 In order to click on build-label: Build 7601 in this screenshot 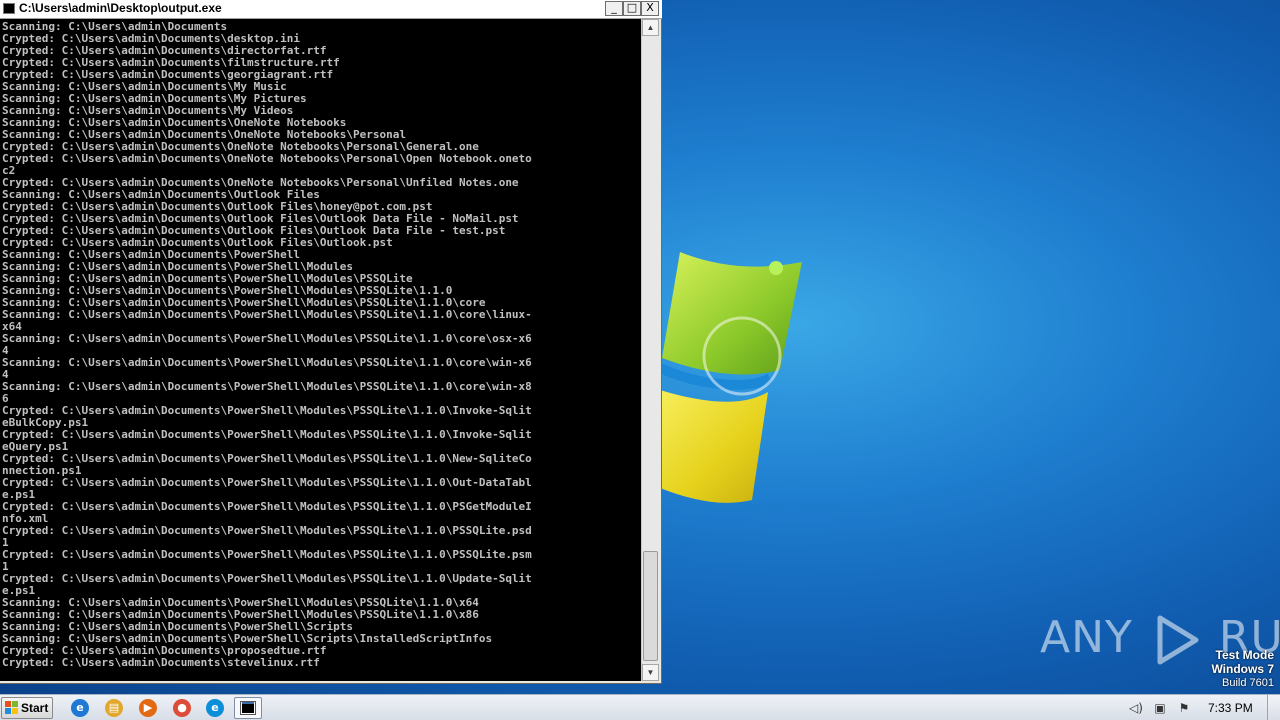, I will do `click(1248, 683)`.